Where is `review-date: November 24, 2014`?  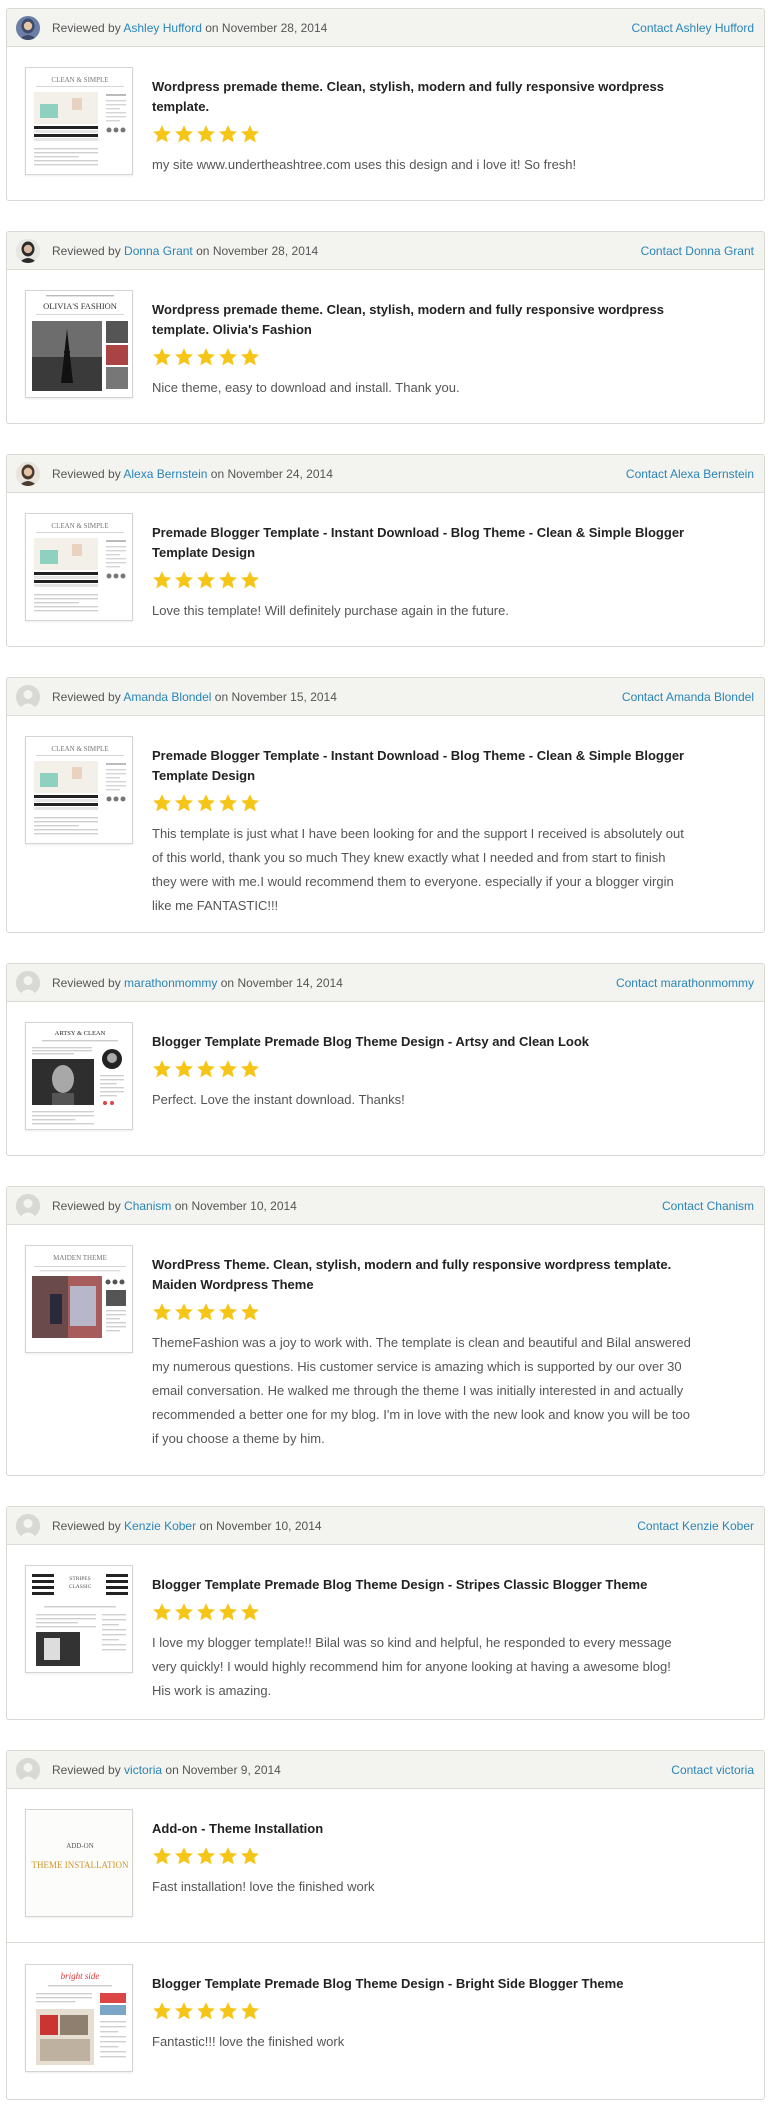
review-date: November 24, 2014 is located at coordinates (280, 474).